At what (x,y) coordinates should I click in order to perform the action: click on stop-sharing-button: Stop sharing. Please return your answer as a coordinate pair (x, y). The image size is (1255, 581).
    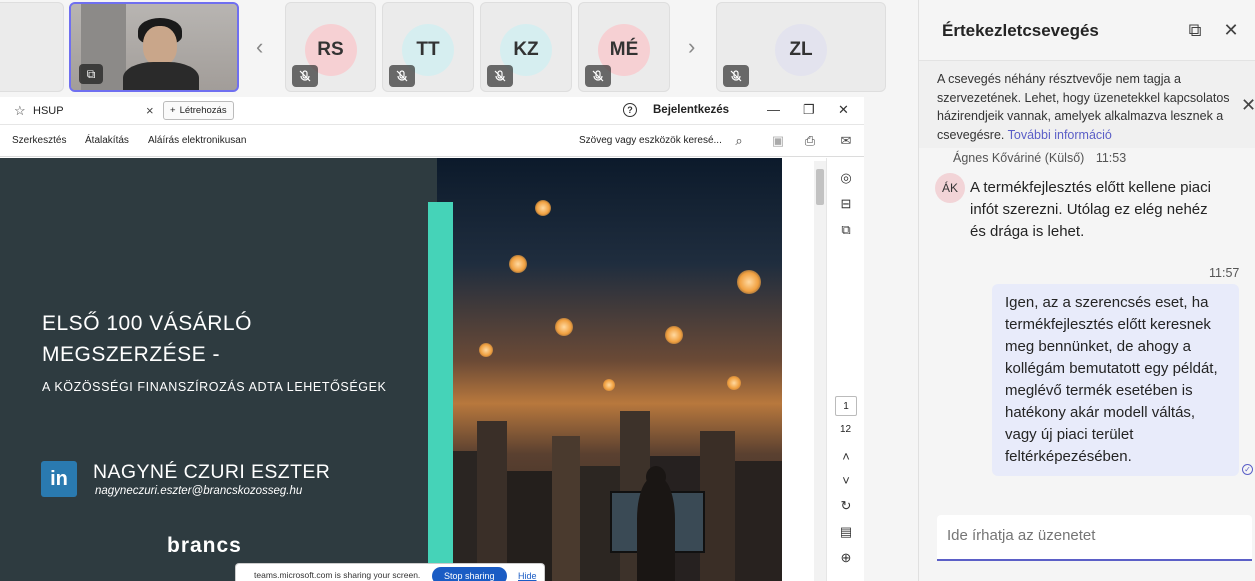
    Looking at the image, I should click on (469, 574).